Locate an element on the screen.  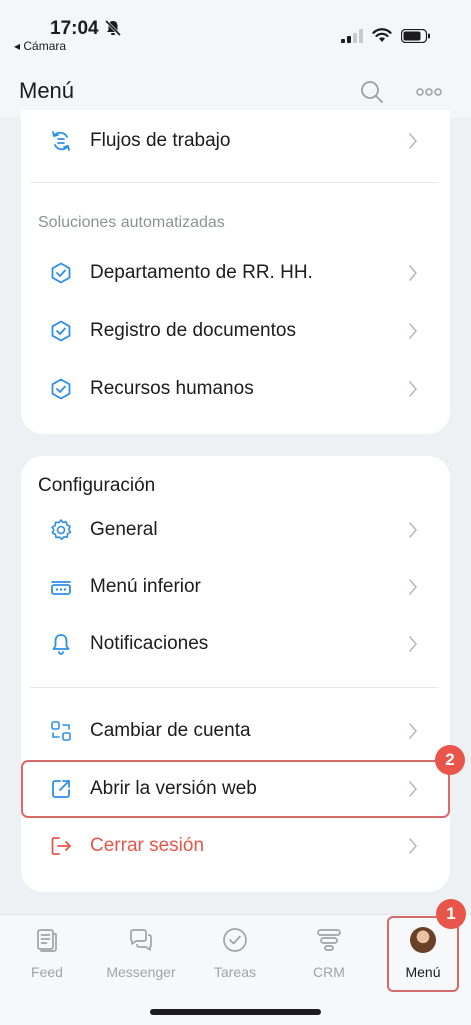
tab-label: Messenger is located at coordinates (141, 972).